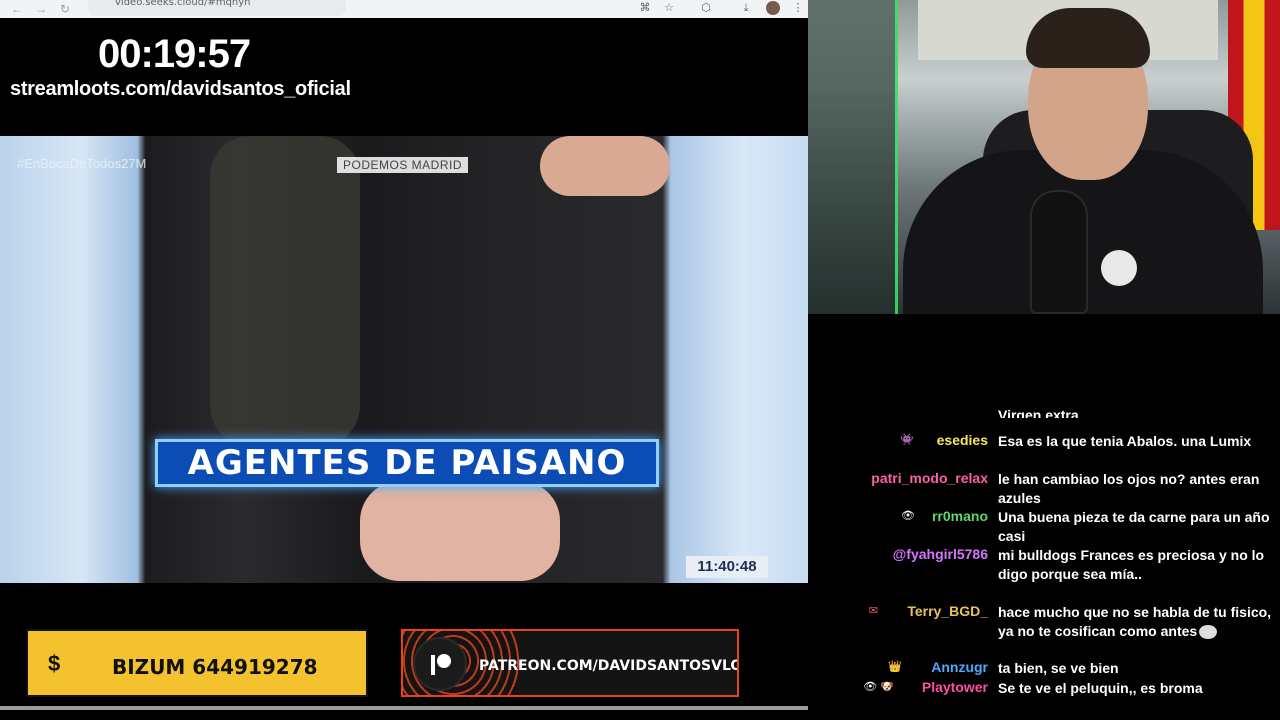  What do you see at coordinates (1119, 268) in the screenshot?
I see `hoodie-logo` at bounding box center [1119, 268].